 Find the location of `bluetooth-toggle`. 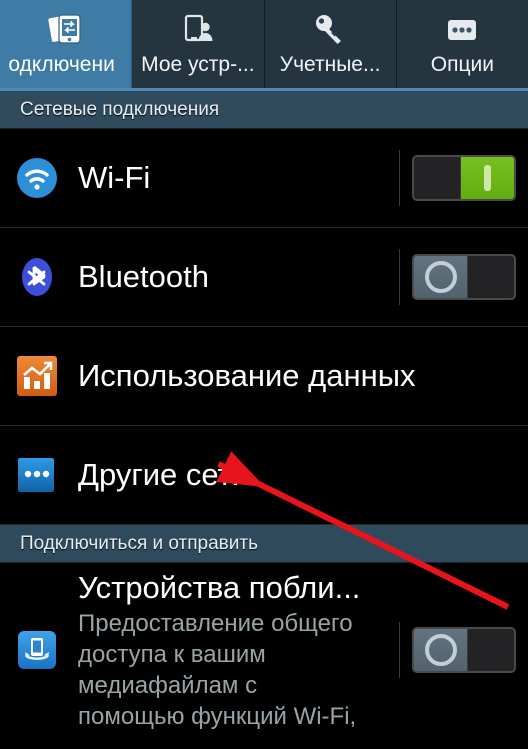

bluetooth-toggle is located at coordinates (464, 277).